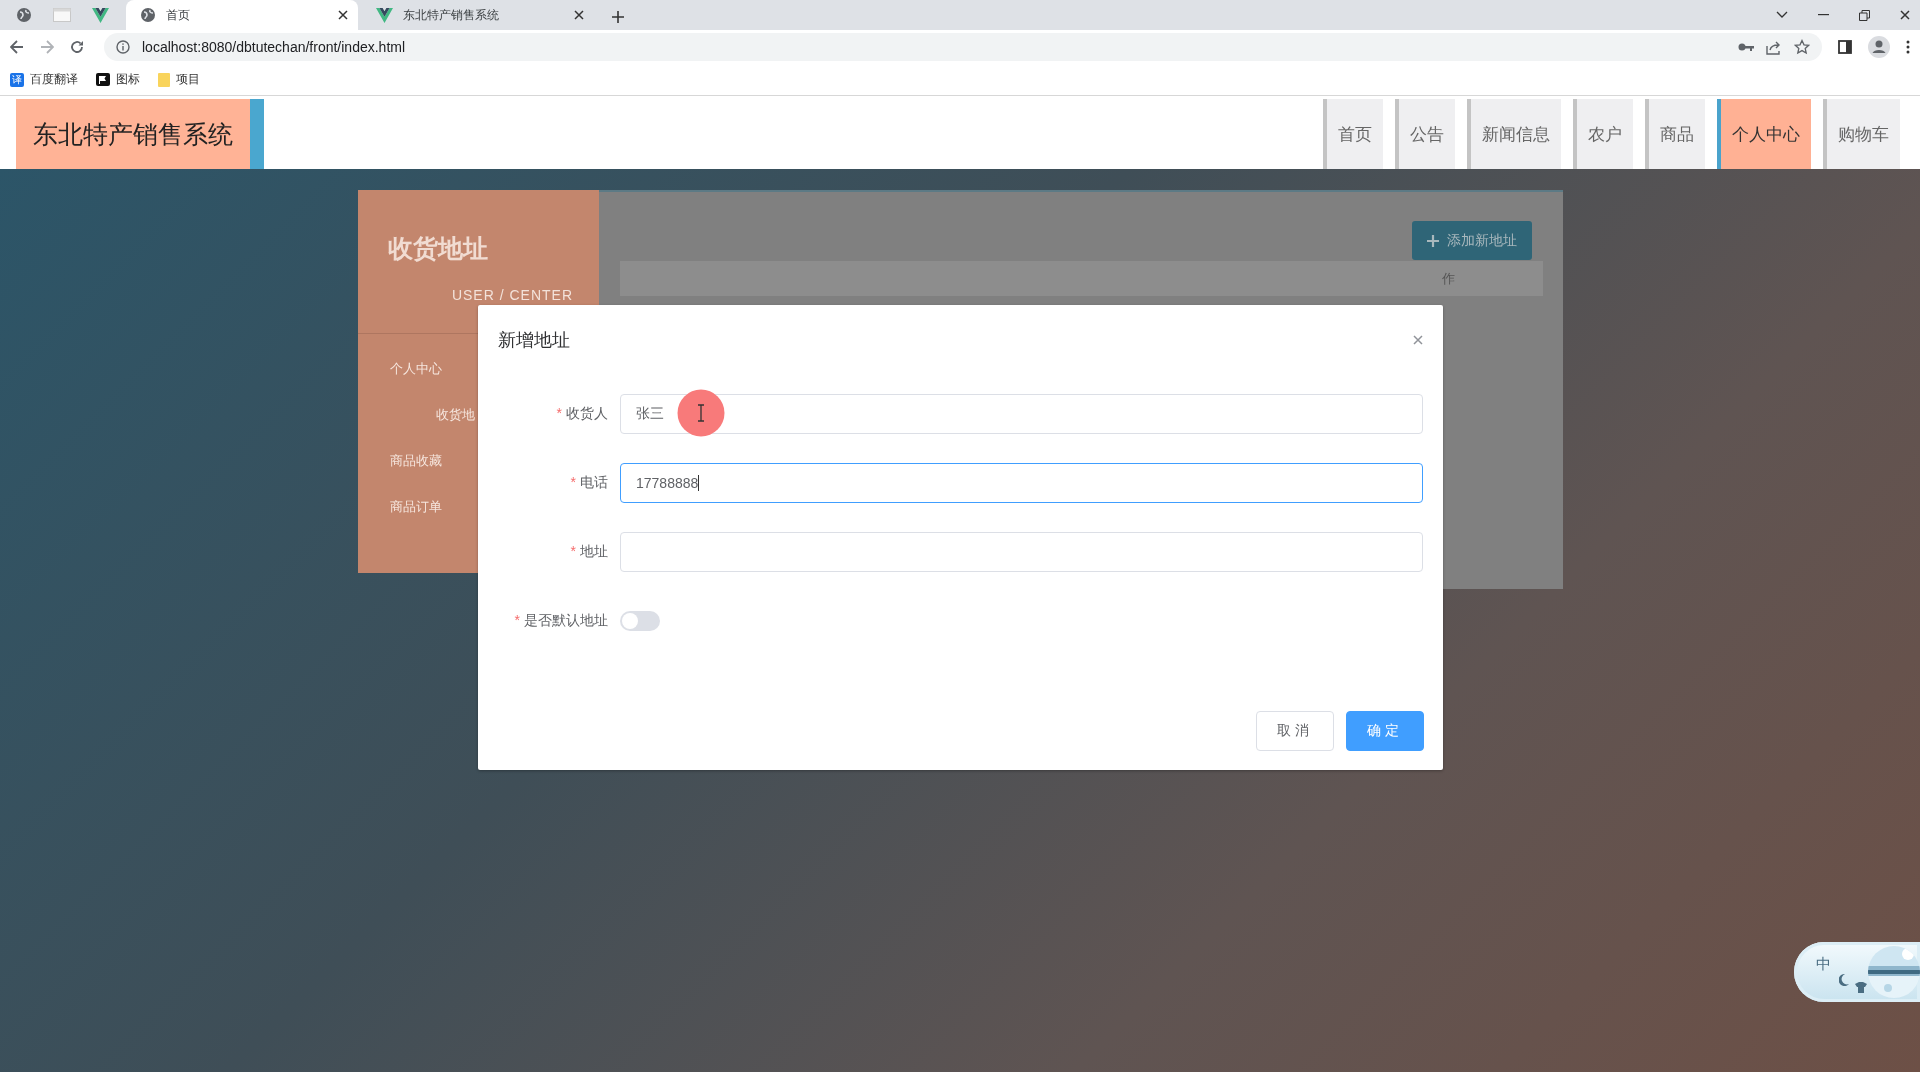  I want to click on input-field, so click(1021, 552).